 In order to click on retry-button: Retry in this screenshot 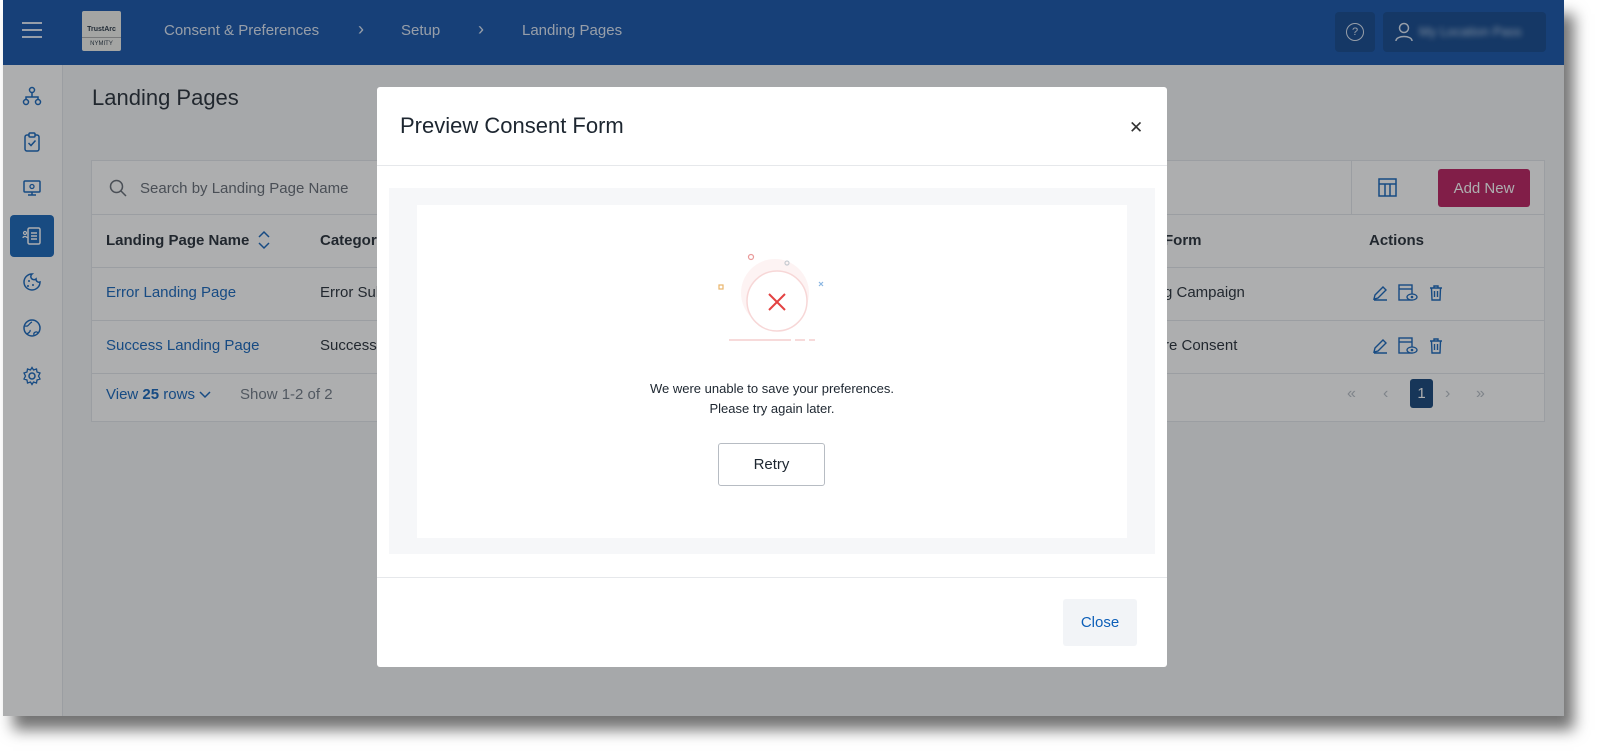, I will do `click(771, 464)`.